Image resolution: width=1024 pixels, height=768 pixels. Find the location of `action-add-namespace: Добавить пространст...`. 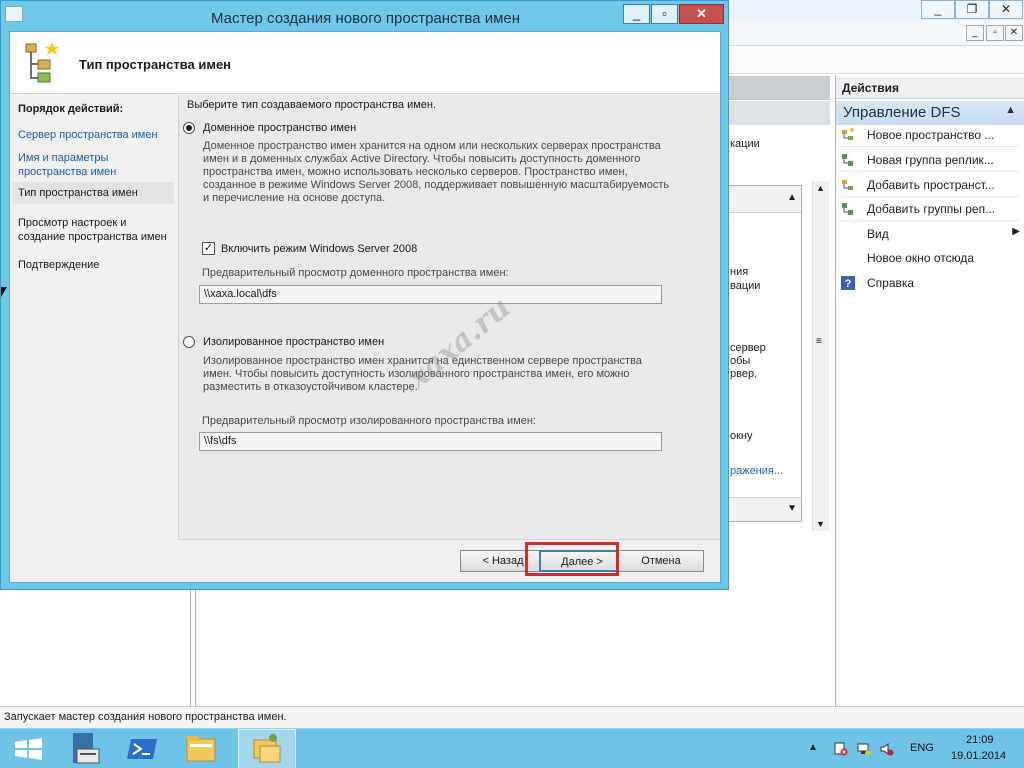

action-add-namespace: Добавить пространст... is located at coordinates (930, 186).